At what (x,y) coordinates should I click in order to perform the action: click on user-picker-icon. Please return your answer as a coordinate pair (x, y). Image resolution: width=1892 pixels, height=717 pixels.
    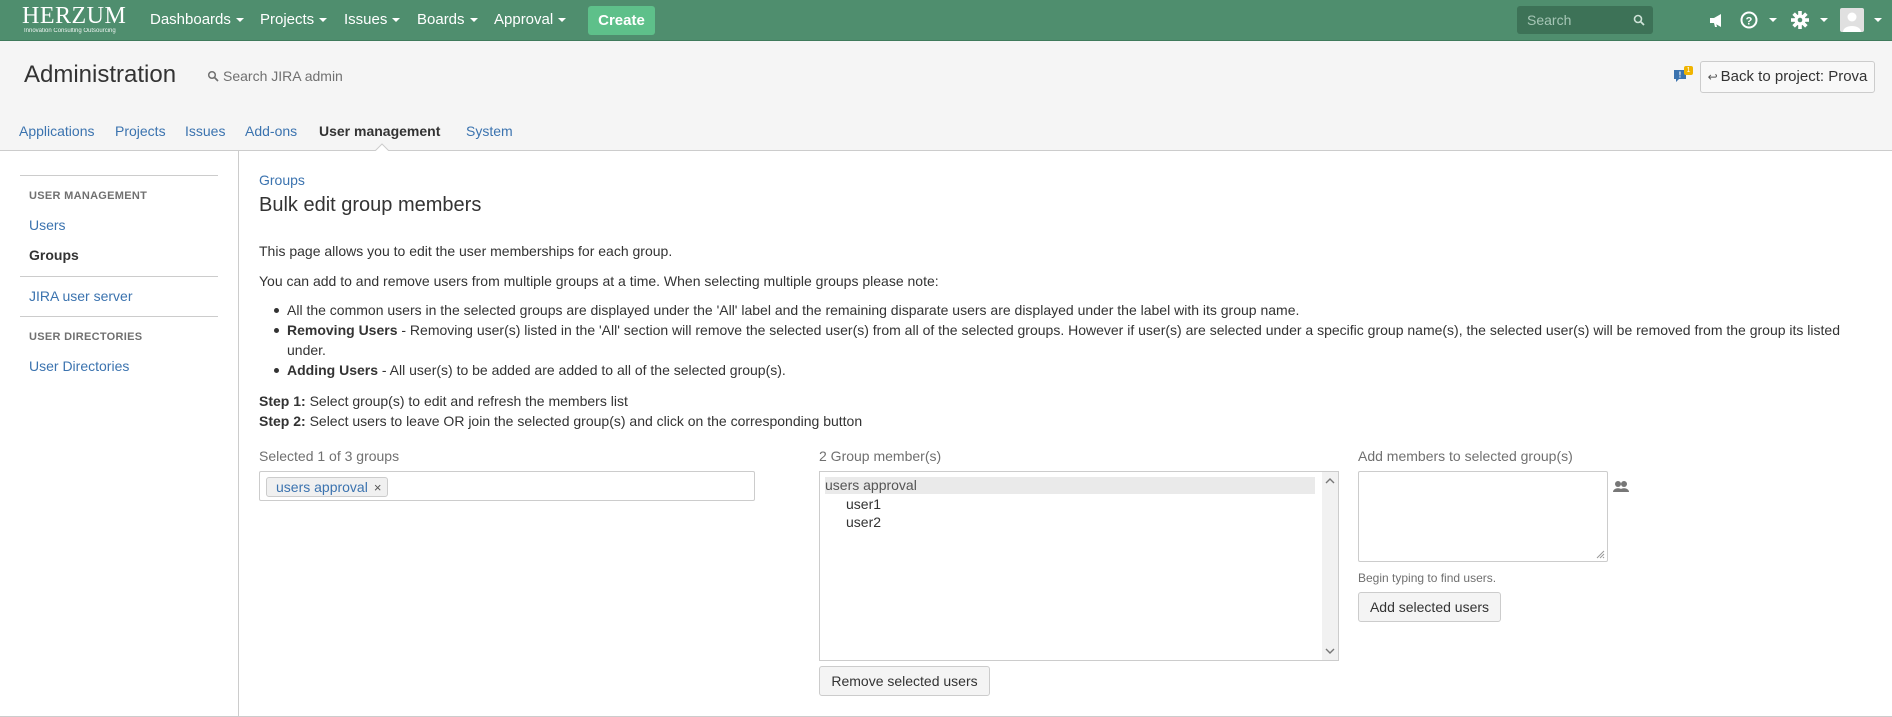
    Looking at the image, I should click on (1621, 486).